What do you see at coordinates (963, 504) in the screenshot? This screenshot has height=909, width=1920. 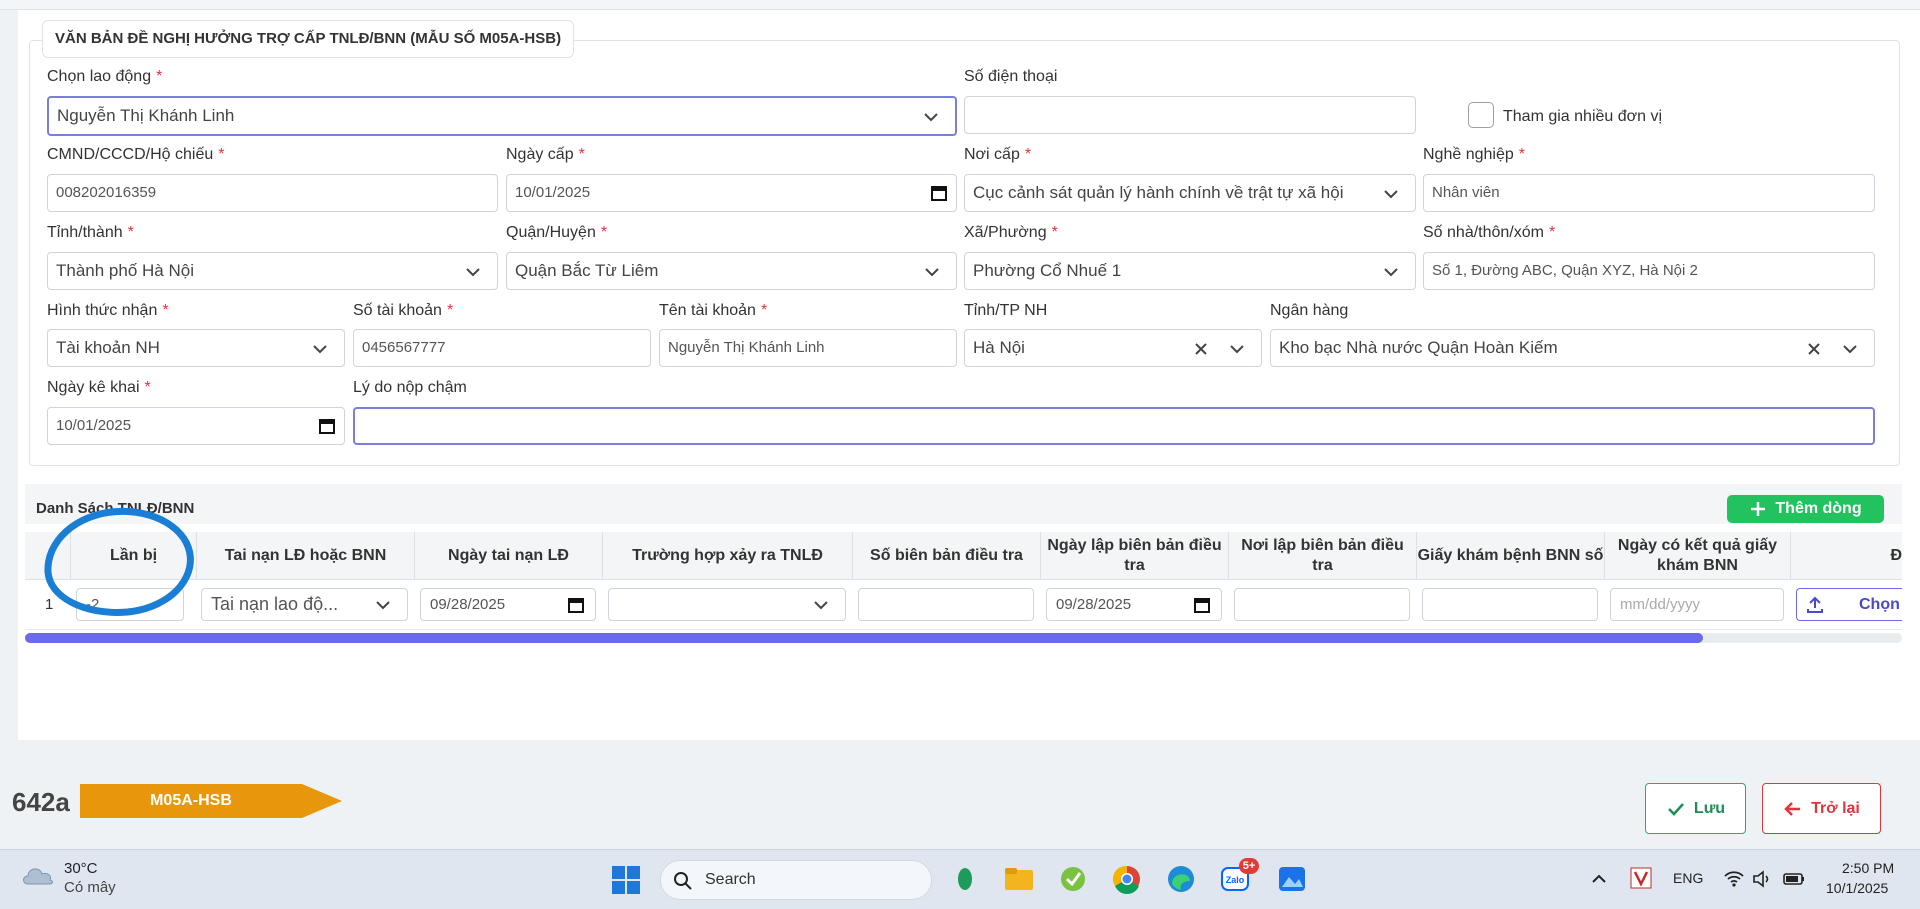 I see `grid-header-bar` at bounding box center [963, 504].